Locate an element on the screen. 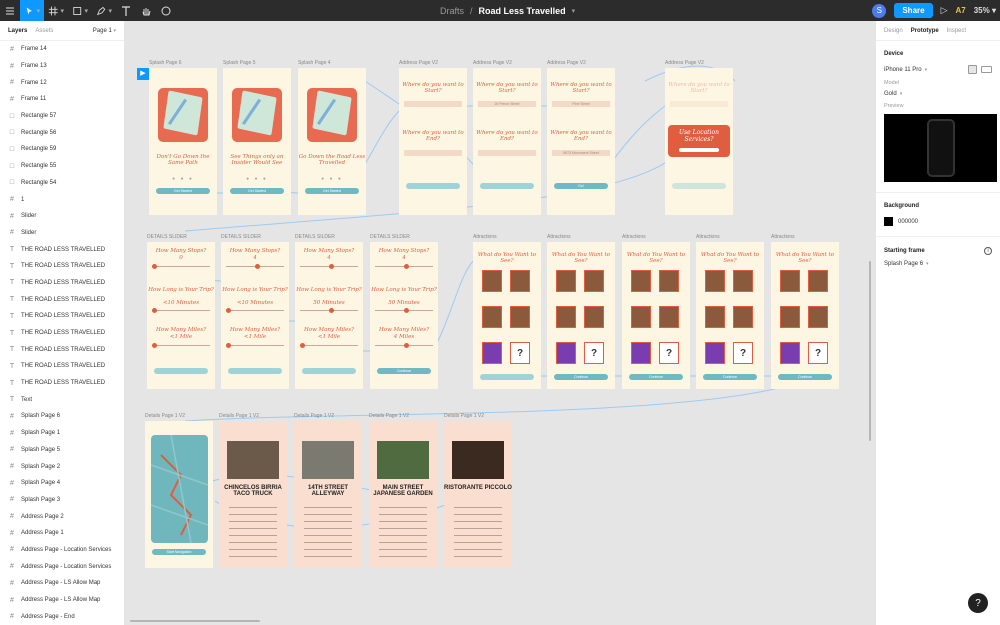 The width and height of the screenshot is (1000, 625). details-page-frame: 14TH STREET ALLEYWAY is located at coordinates (328, 494).